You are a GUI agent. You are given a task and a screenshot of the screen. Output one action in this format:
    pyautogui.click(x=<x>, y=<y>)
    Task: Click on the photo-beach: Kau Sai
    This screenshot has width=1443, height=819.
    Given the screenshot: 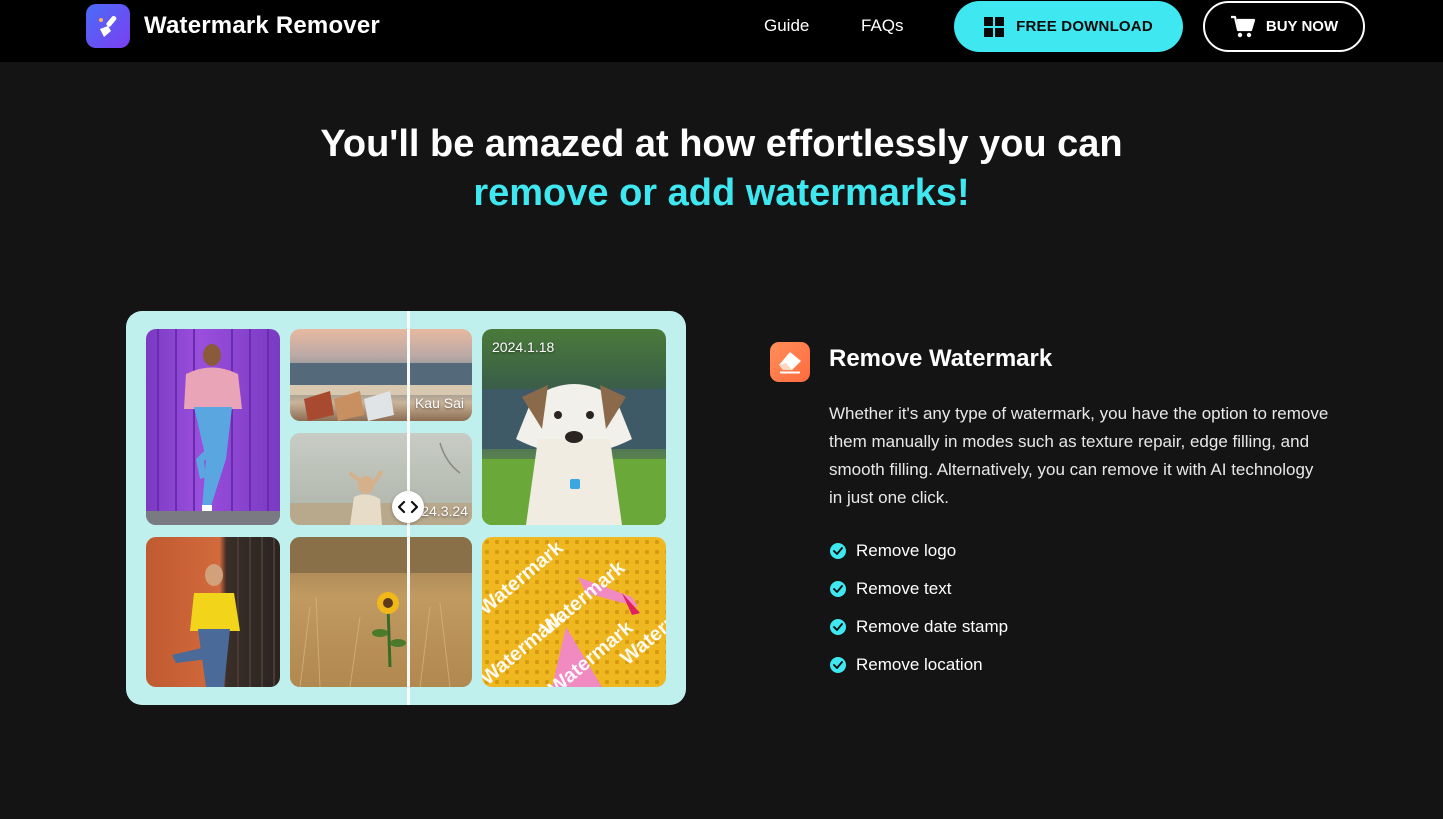 What is the action you would take?
    pyautogui.click(x=381, y=375)
    